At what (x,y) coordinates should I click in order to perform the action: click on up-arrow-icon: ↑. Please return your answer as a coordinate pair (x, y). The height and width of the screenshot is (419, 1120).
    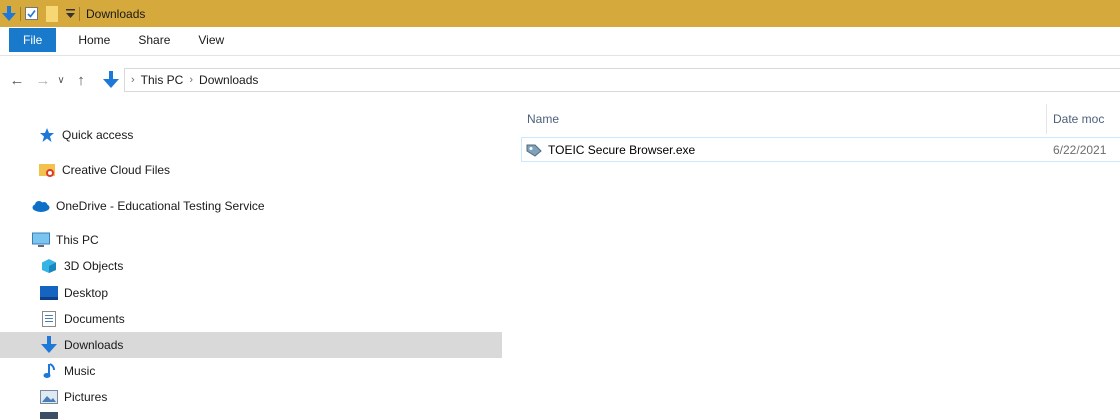
    Looking at the image, I should click on (81, 81).